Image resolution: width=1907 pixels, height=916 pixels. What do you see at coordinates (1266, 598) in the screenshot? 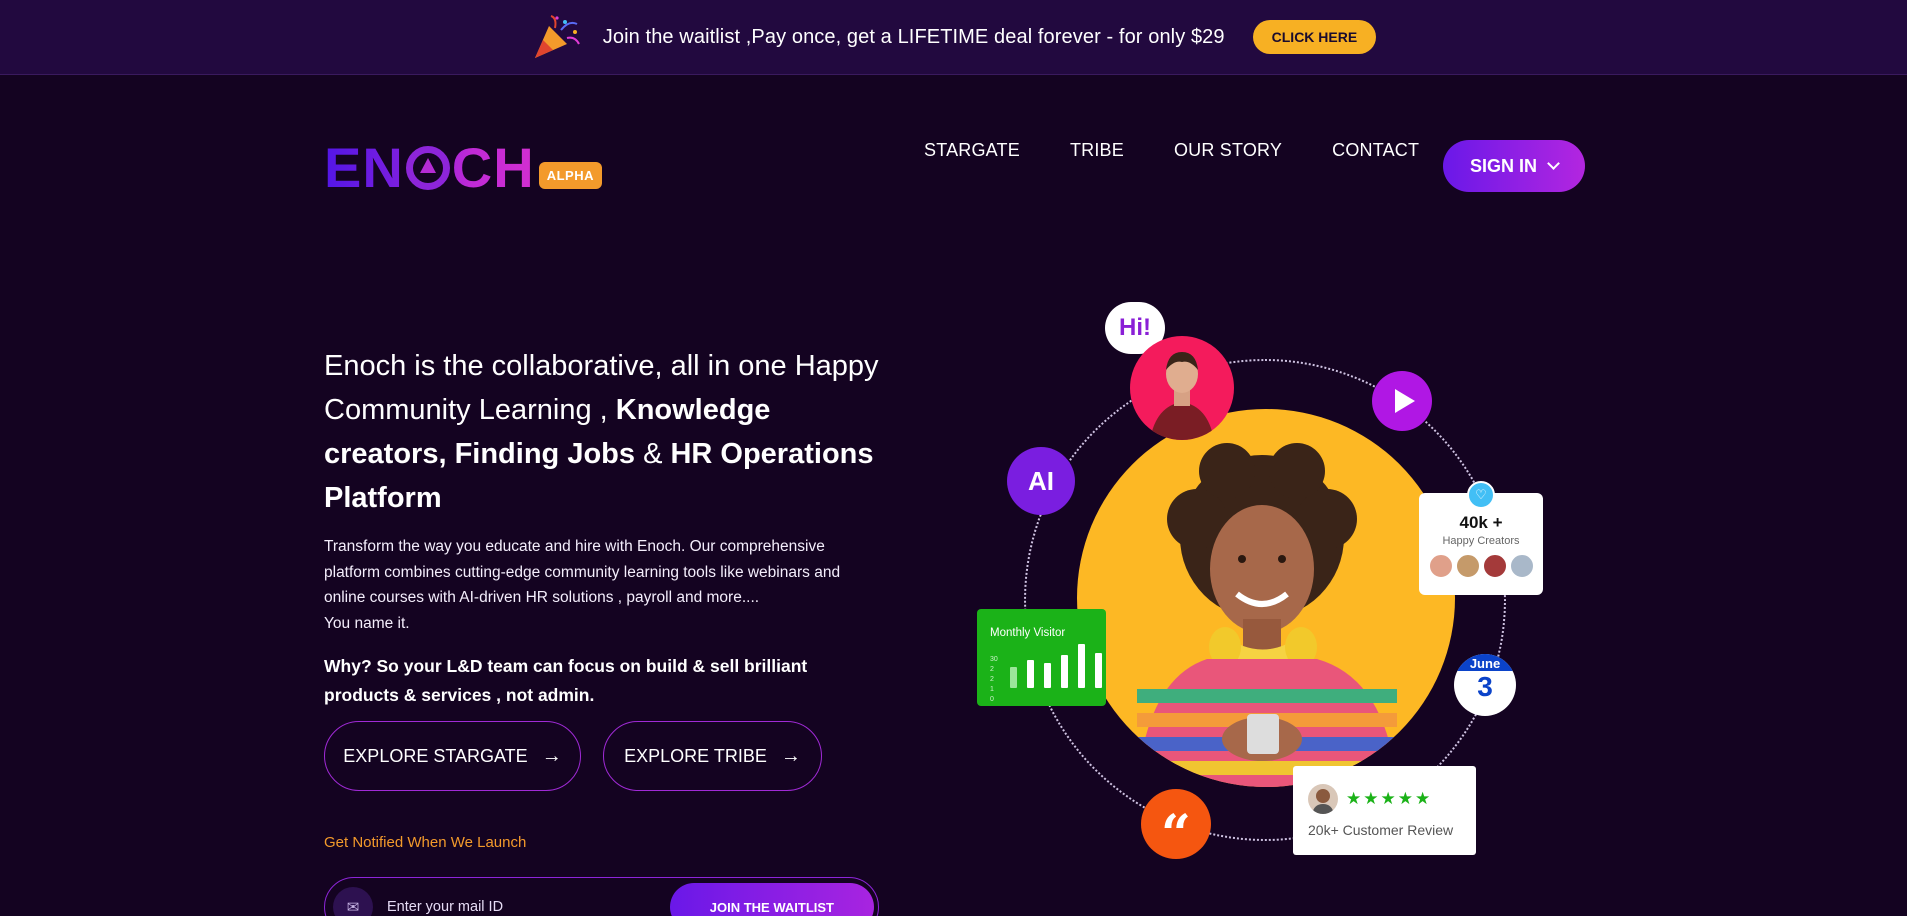
I see `hero-portrait` at bounding box center [1266, 598].